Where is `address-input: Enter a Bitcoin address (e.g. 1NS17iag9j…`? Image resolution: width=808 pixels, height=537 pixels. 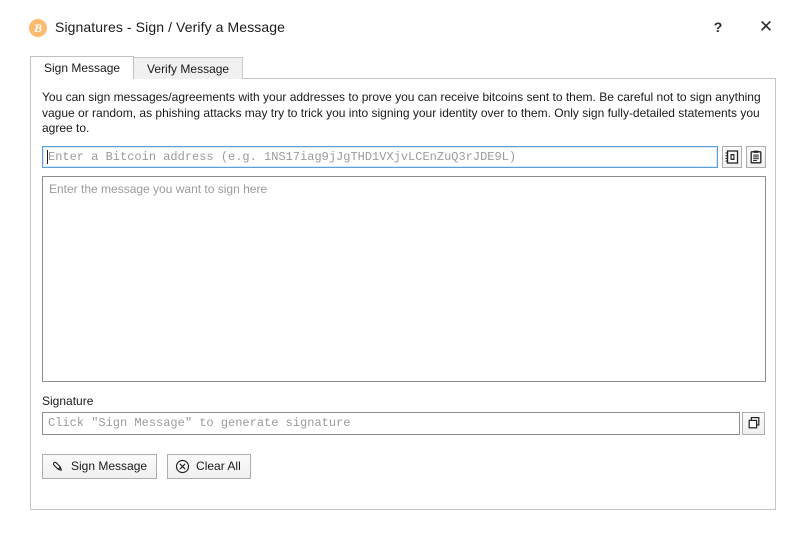 address-input: Enter a Bitcoin address (e.g. 1NS17iag9j… is located at coordinates (380, 156).